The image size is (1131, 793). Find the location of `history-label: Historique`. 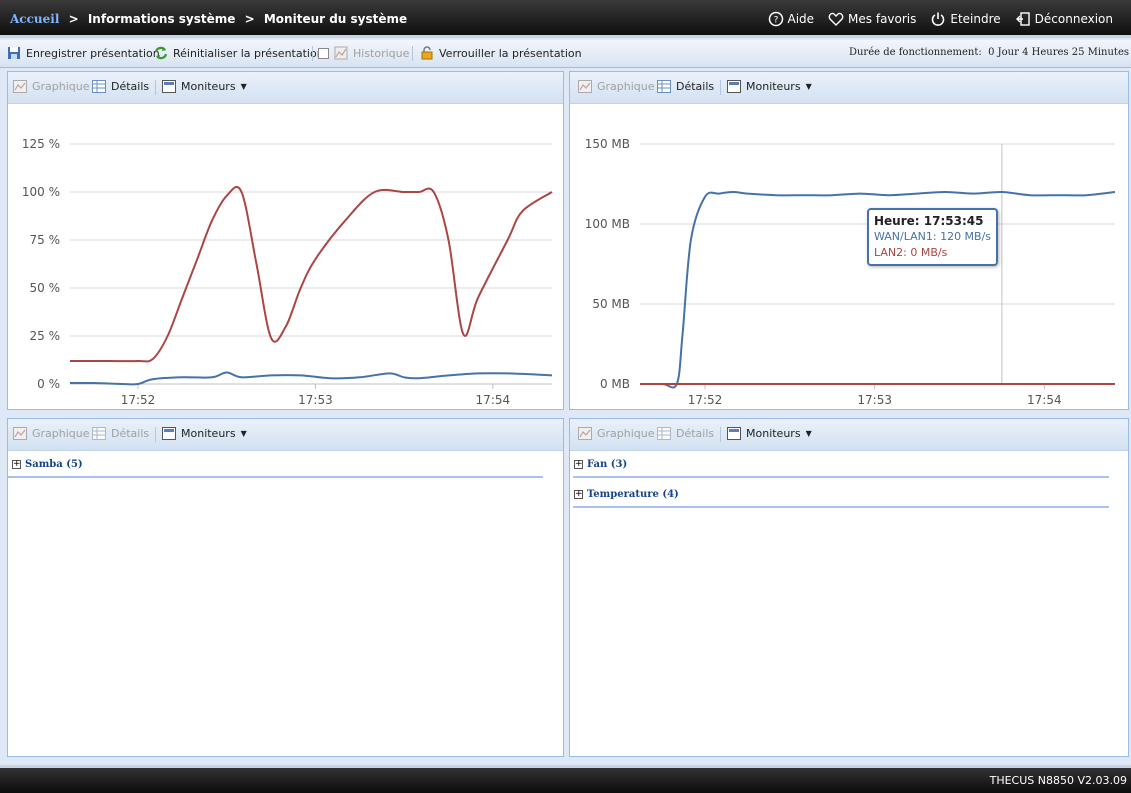

history-label: Historique is located at coordinates (381, 53).